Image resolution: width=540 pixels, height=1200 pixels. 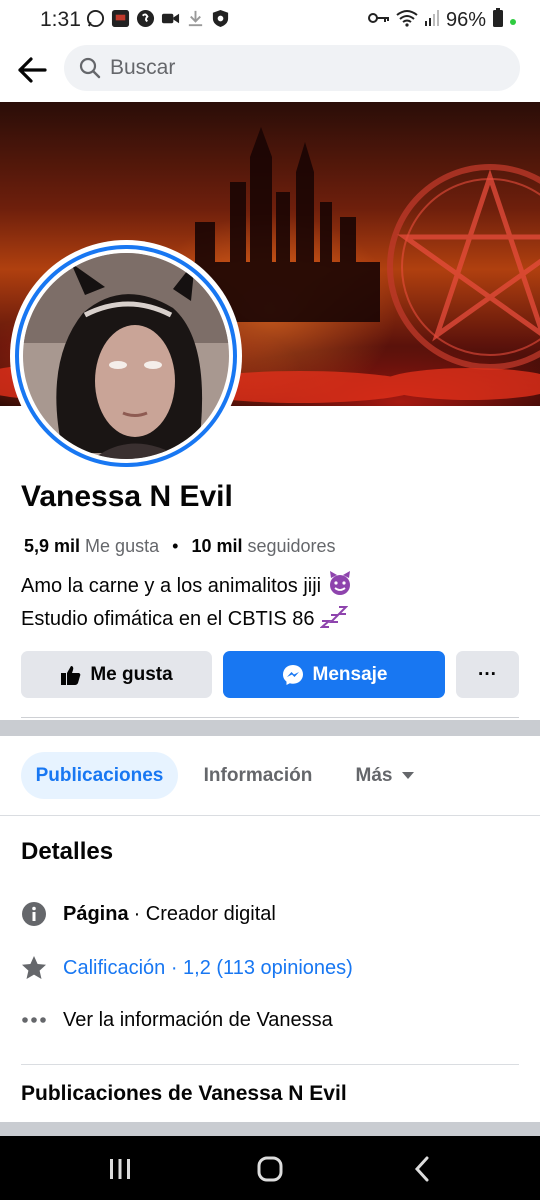 I want to click on tab-label: Información, so click(x=258, y=775).